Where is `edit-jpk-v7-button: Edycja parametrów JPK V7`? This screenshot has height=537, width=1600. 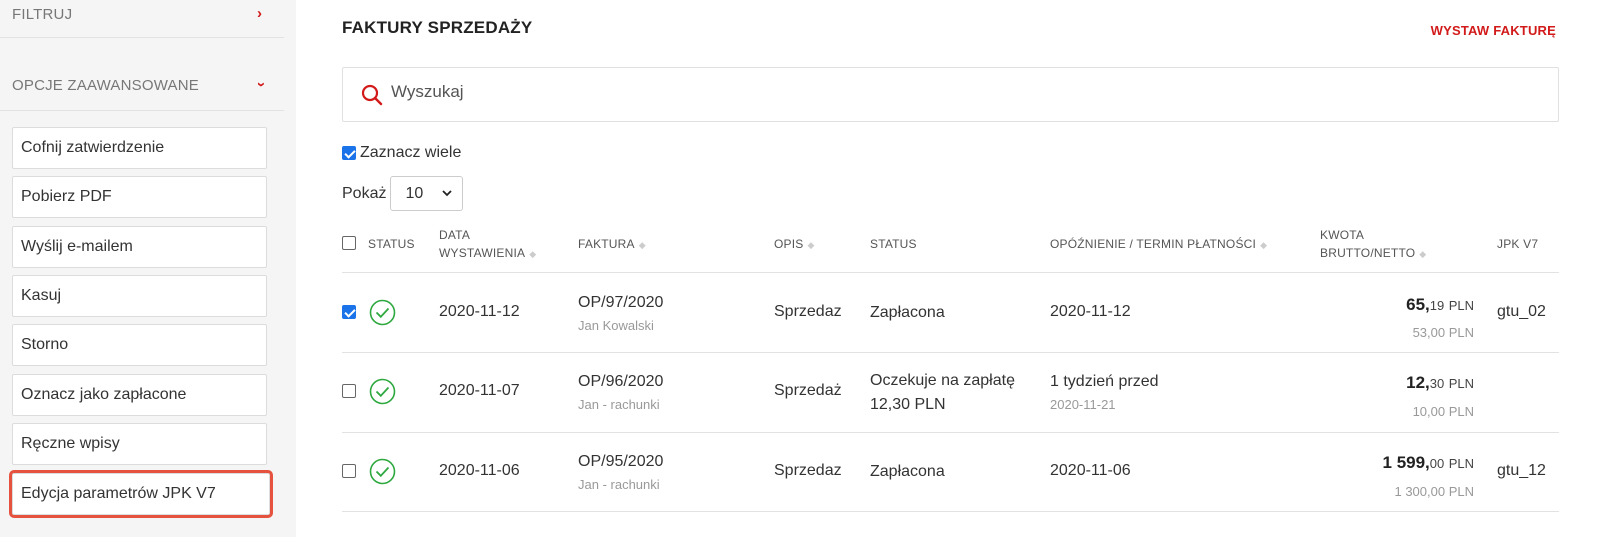 edit-jpk-v7-button: Edycja parametrów JPK V7 is located at coordinates (141, 494).